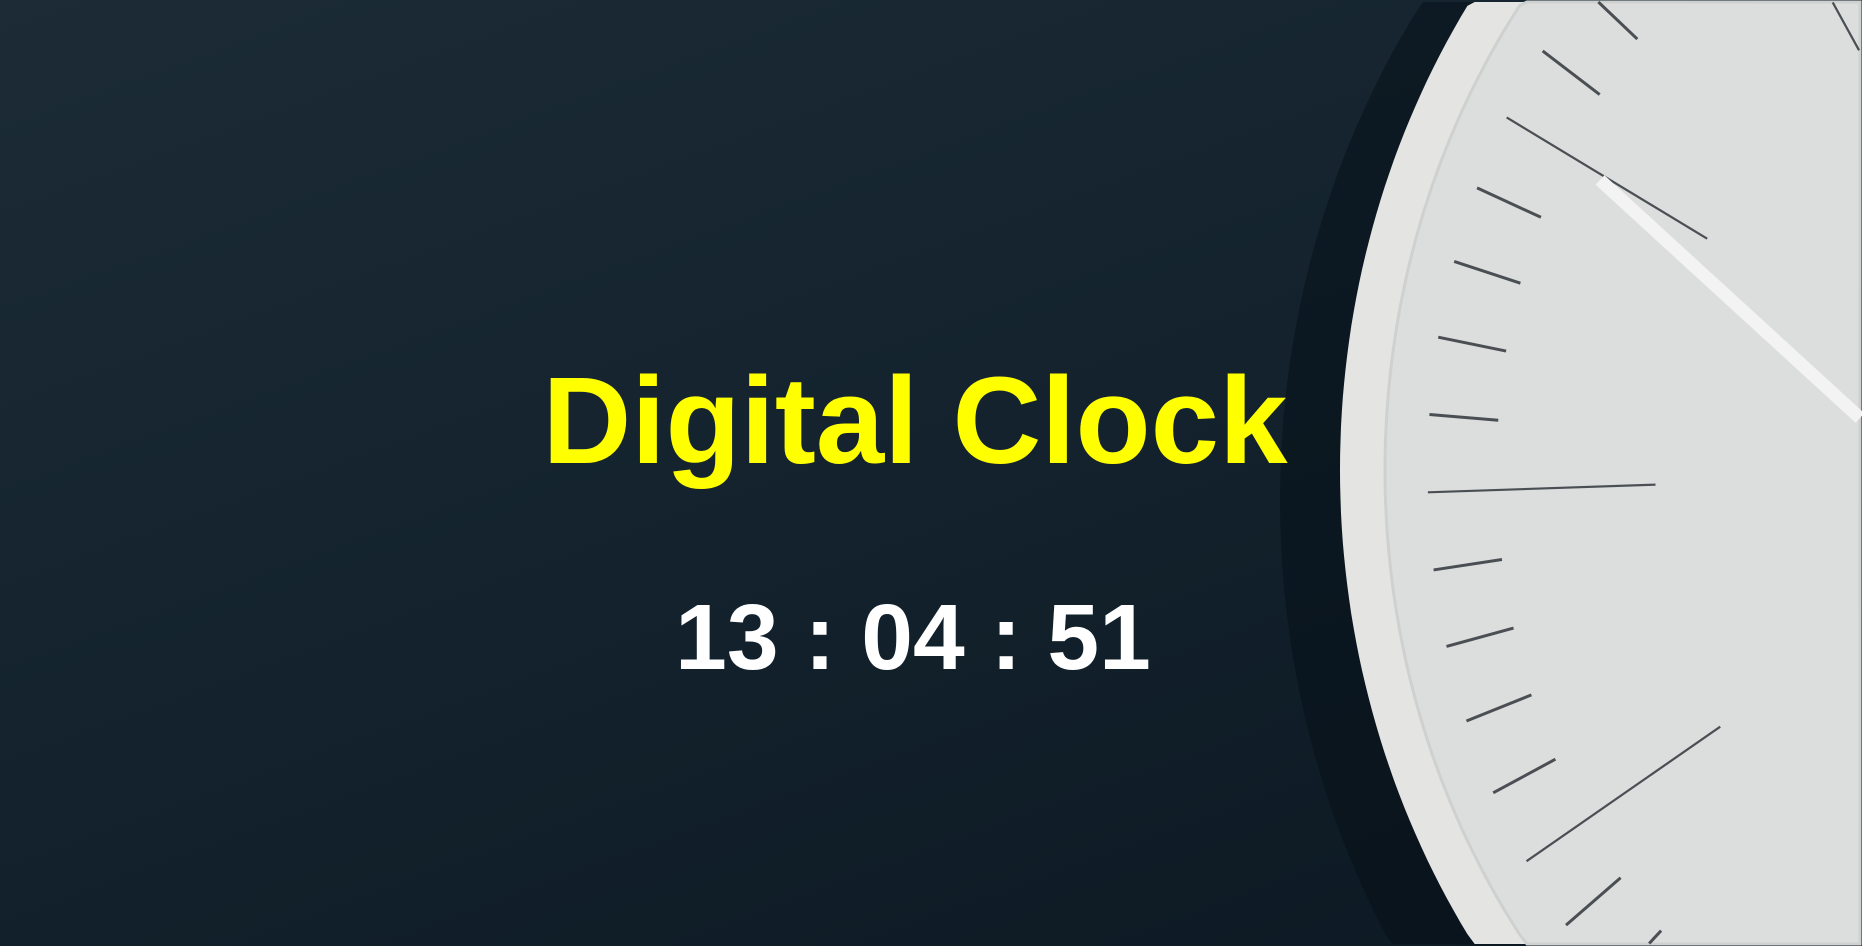 The height and width of the screenshot is (946, 1862). Describe the element at coordinates (727, 637) in the screenshot. I see `hours-value: 13` at that location.